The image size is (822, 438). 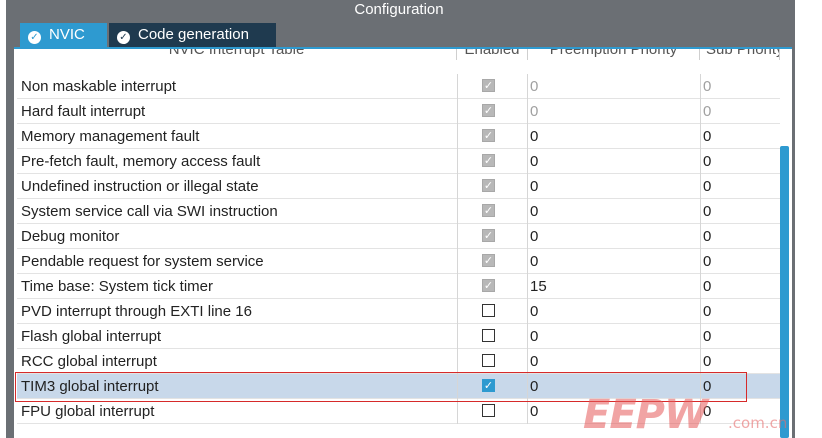 I want to click on column-header-sub-priority: Sub Priority, so click(x=740, y=54).